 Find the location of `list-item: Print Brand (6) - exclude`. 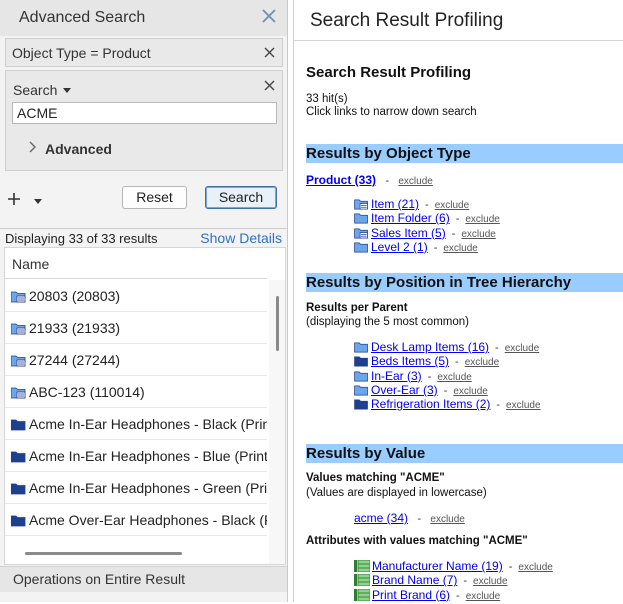

list-item: Print Brand (6) - exclude is located at coordinates (427, 595).